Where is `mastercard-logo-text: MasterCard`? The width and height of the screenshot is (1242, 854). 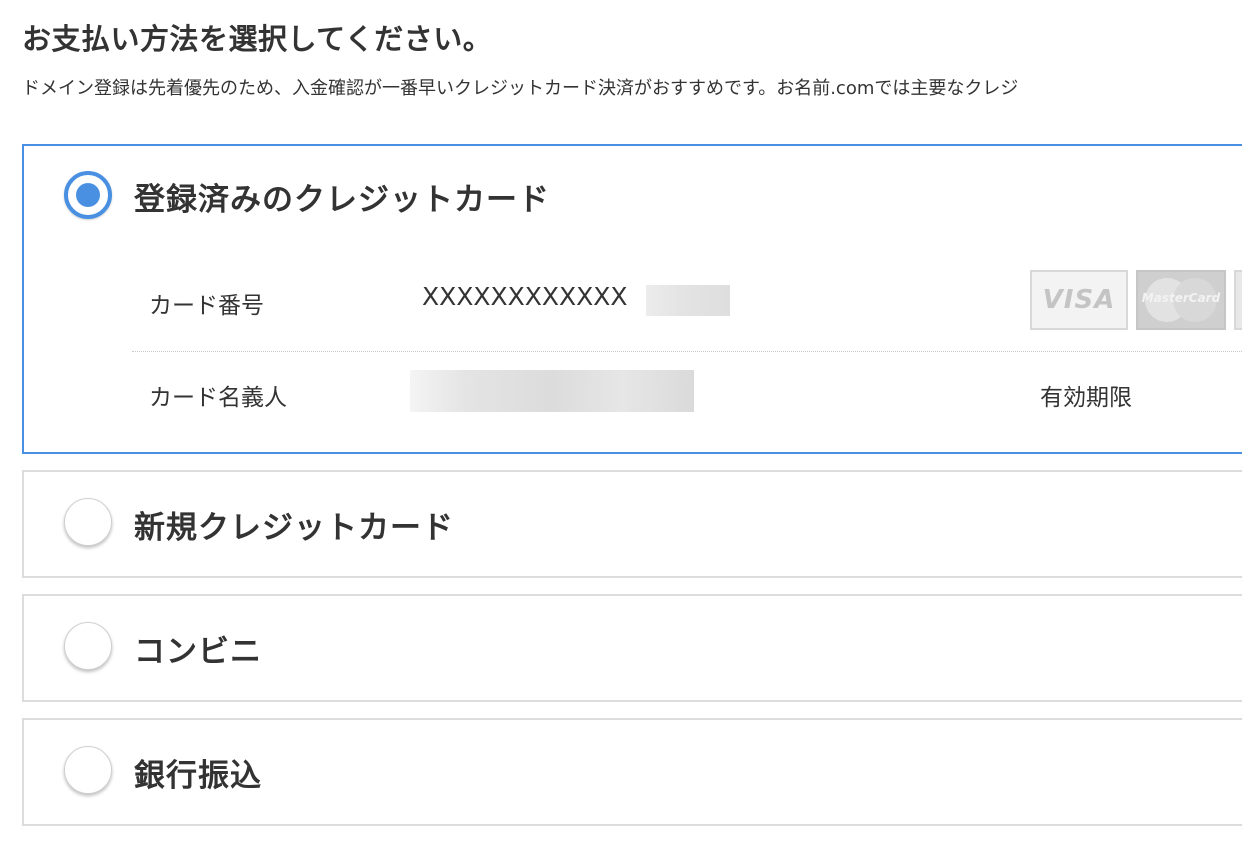
mastercard-logo-text: MasterCard is located at coordinates (1181, 298).